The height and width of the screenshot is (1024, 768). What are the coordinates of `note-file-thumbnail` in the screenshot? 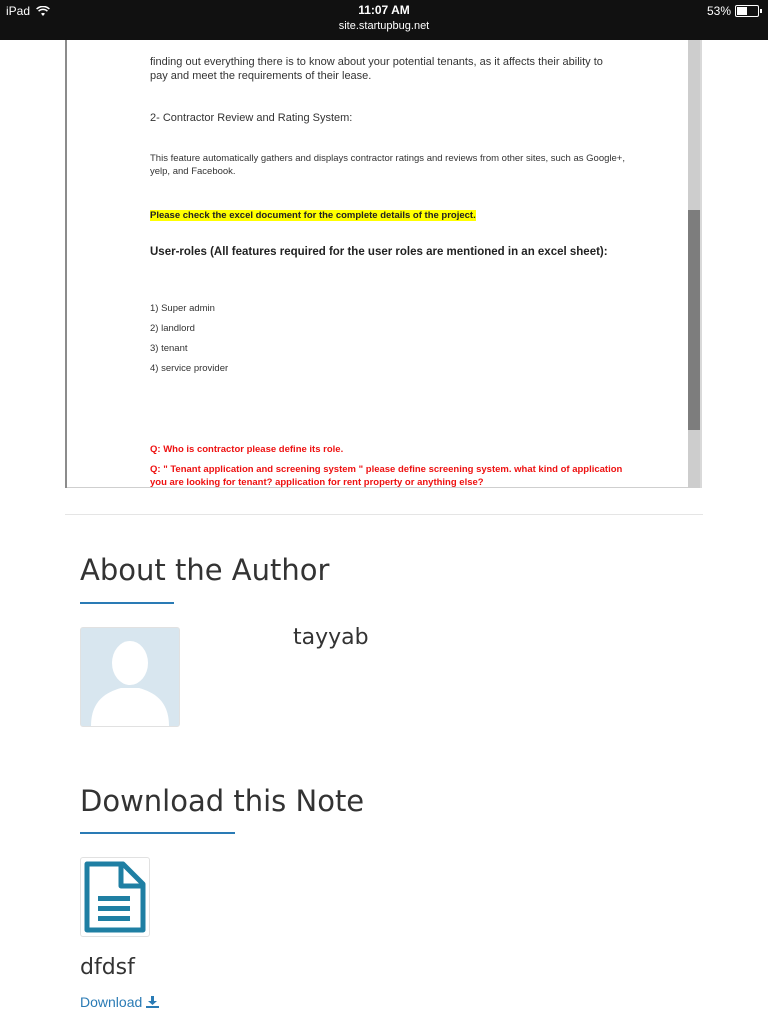 It's located at (115, 897).